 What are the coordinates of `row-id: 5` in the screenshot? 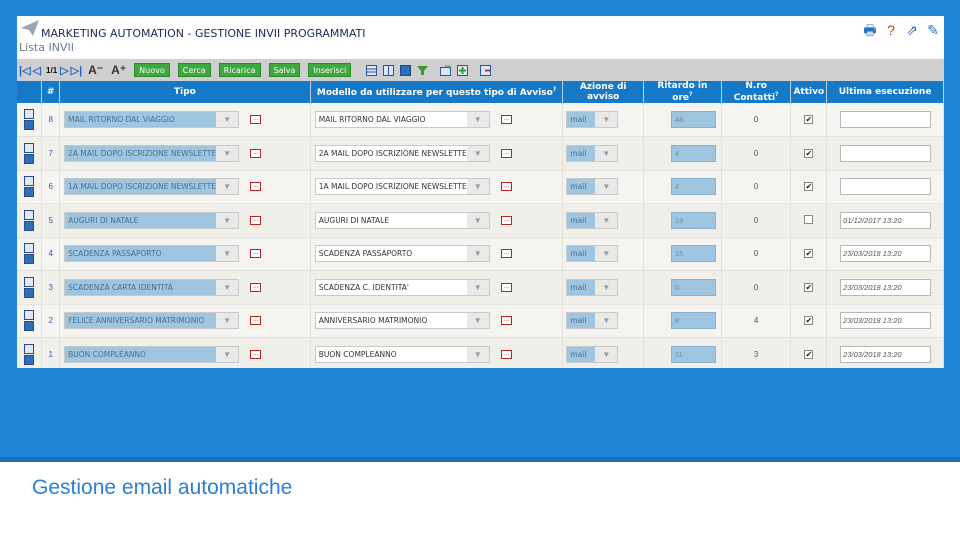 It's located at (51, 220).